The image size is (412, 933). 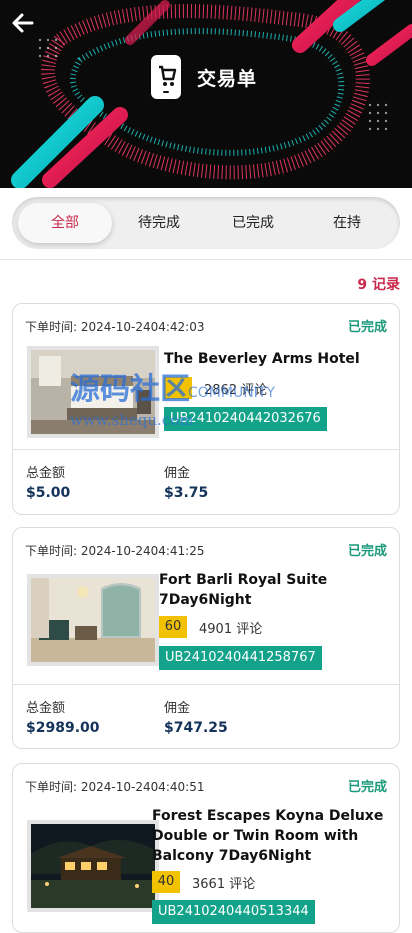 I want to click on order-time: 下单时间: 2024-10-2404:42:03, so click(x=115, y=327).